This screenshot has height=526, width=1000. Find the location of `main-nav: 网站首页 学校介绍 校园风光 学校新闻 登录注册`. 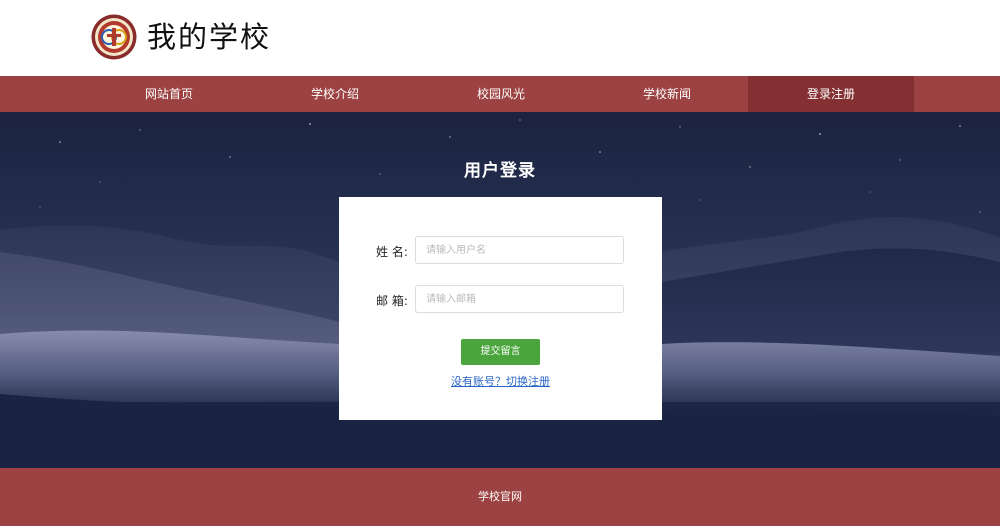

main-nav: 网站首页 学校介绍 校园风光 学校新闻 登录注册 is located at coordinates (500, 94).